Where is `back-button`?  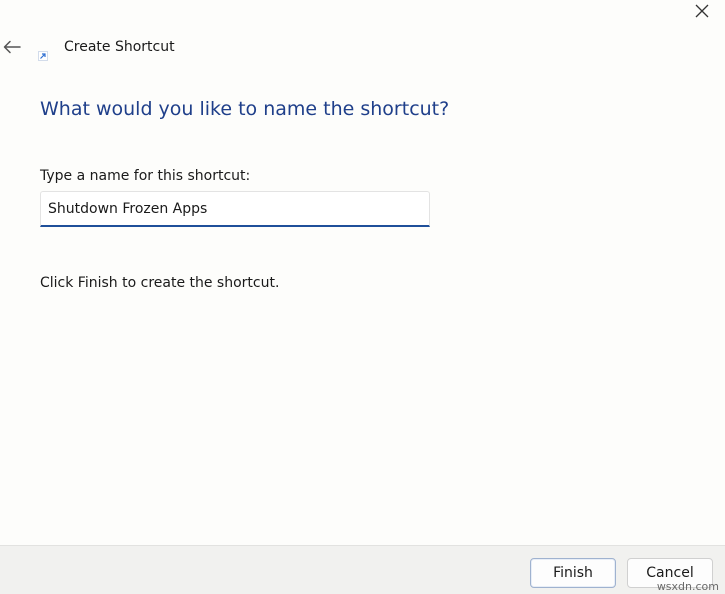
back-button is located at coordinates (12, 47).